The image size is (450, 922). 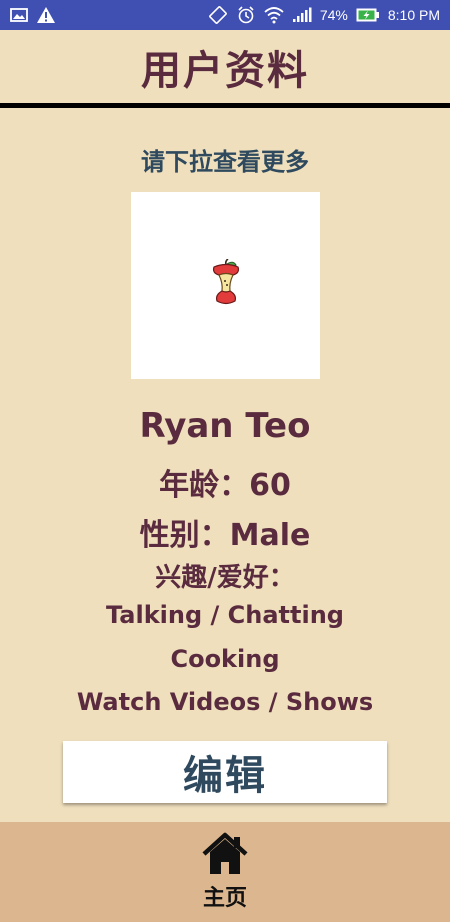 What do you see at coordinates (225, 105) in the screenshot?
I see `header-divider` at bounding box center [225, 105].